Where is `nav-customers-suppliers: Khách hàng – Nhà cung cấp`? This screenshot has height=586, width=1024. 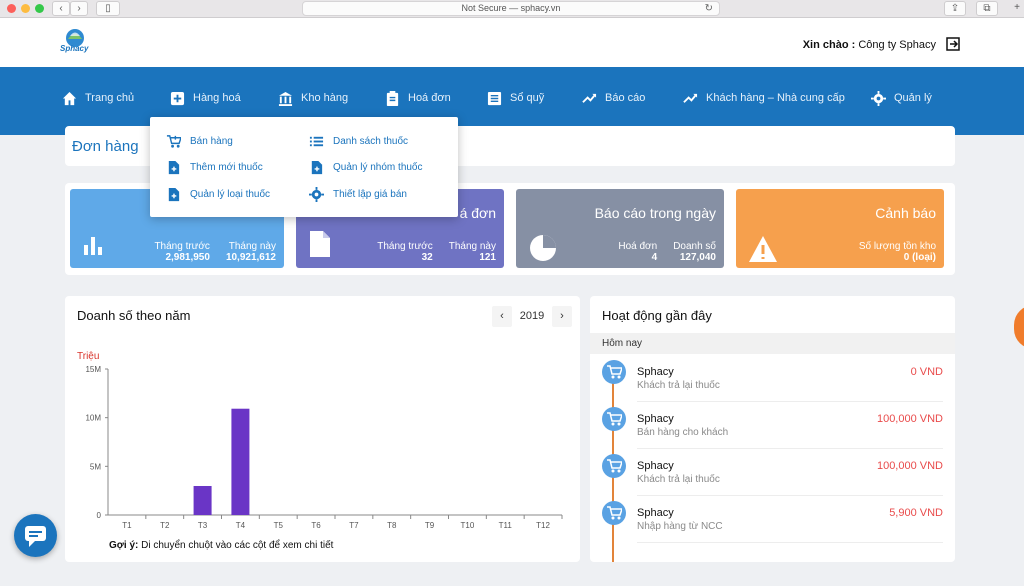
nav-customers-suppliers: Khách hàng – Nhà cung cấp is located at coordinates (764, 98).